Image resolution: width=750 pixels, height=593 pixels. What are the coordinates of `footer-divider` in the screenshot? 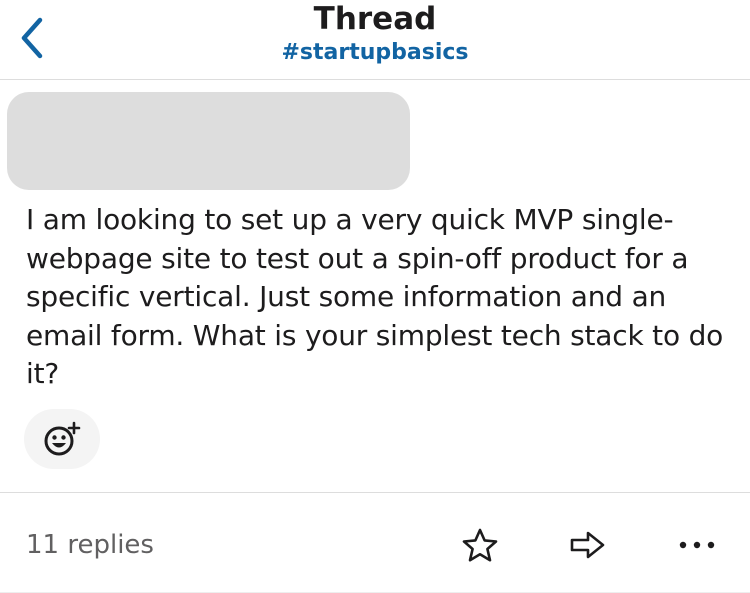 It's located at (375, 492).